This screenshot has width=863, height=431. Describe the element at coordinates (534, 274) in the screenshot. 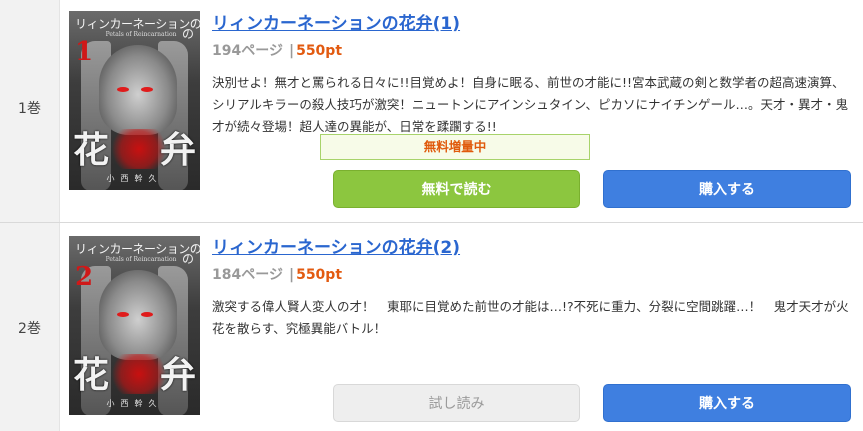

I see `volume-meta: 184ページ | 550pt` at that location.